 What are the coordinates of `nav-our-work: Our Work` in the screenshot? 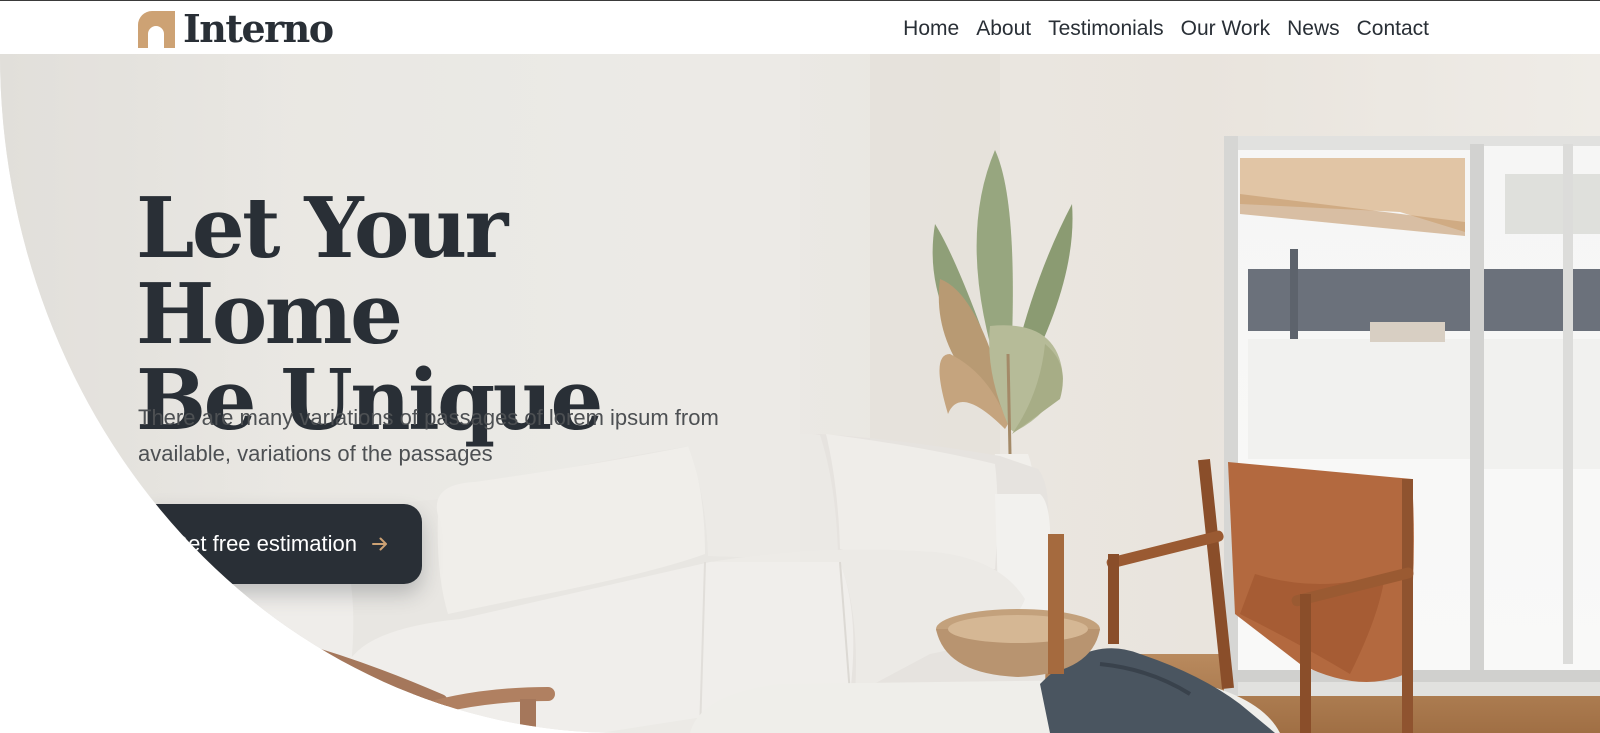 It's located at (1225, 29).